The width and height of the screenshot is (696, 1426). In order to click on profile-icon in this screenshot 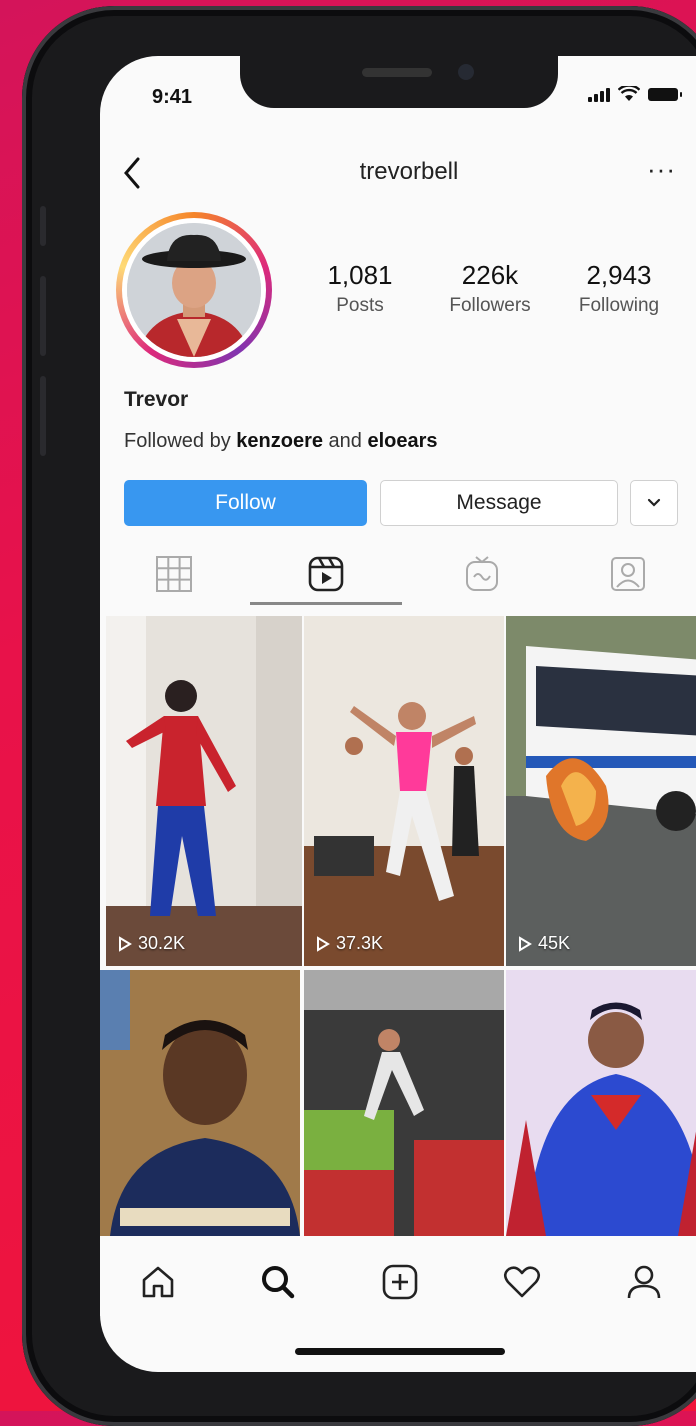, I will do `click(644, 1282)`.